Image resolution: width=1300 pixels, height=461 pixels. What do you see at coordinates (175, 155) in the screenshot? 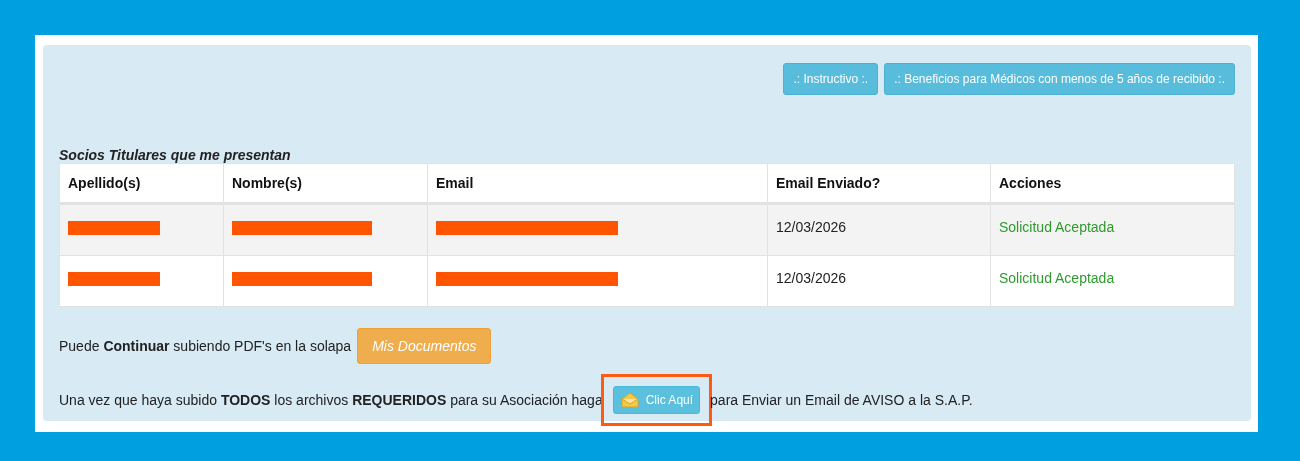
I see `table-caption: Socios Titulares que me presentan` at bounding box center [175, 155].